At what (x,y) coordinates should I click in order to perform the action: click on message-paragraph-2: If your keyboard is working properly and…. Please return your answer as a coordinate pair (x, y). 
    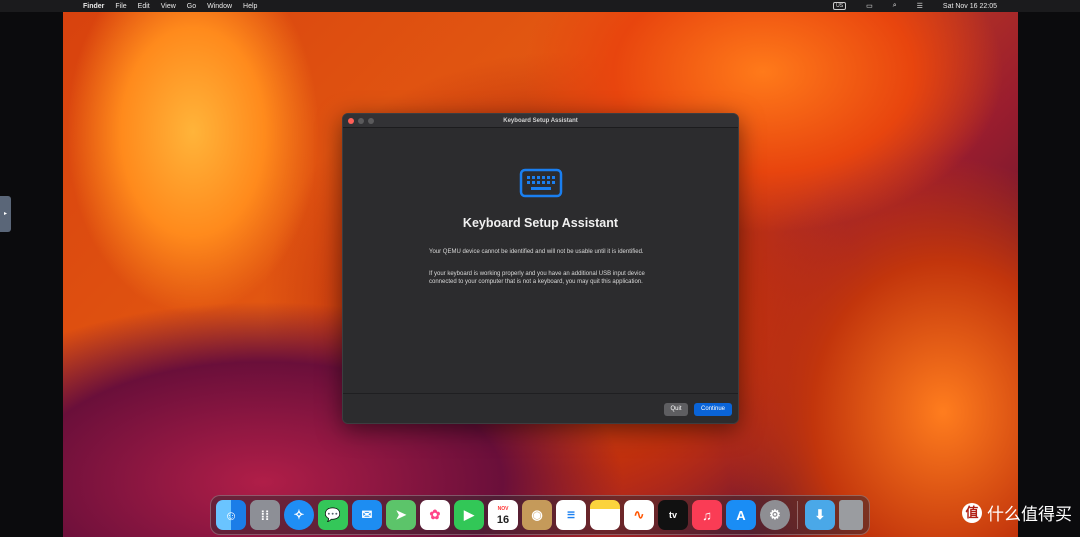
    Looking at the image, I should click on (537, 278).